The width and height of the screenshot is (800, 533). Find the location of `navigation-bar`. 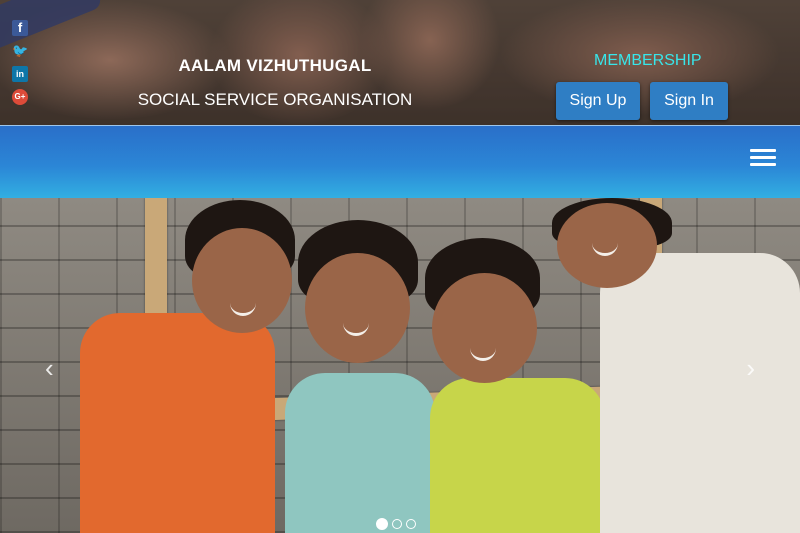

navigation-bar is located at coordinates (400, 162).